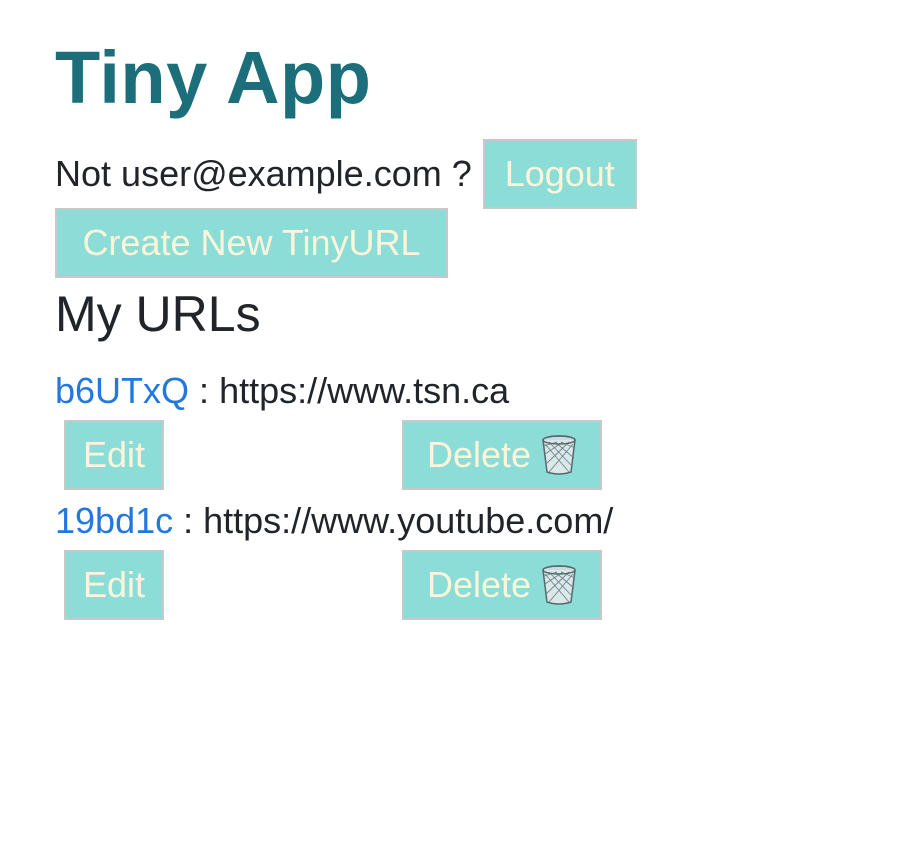 This screenshot has width=902, height=868. I want to click on short-url-link: 19bd1c, so click(114, 521).